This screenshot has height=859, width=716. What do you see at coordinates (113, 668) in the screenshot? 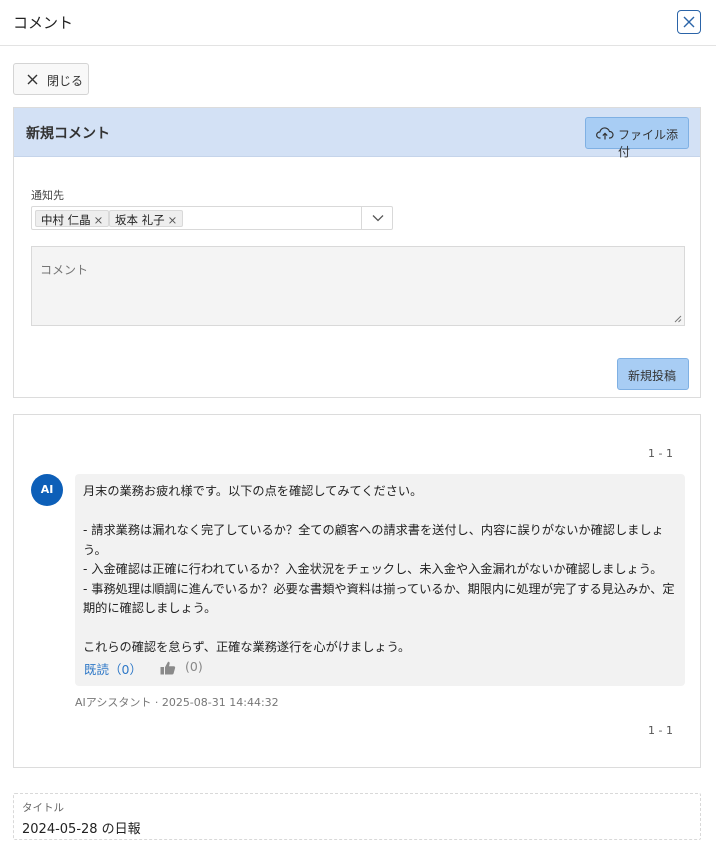
I see `read-count-link: 既読（0）` at bounding box center [113, 668].